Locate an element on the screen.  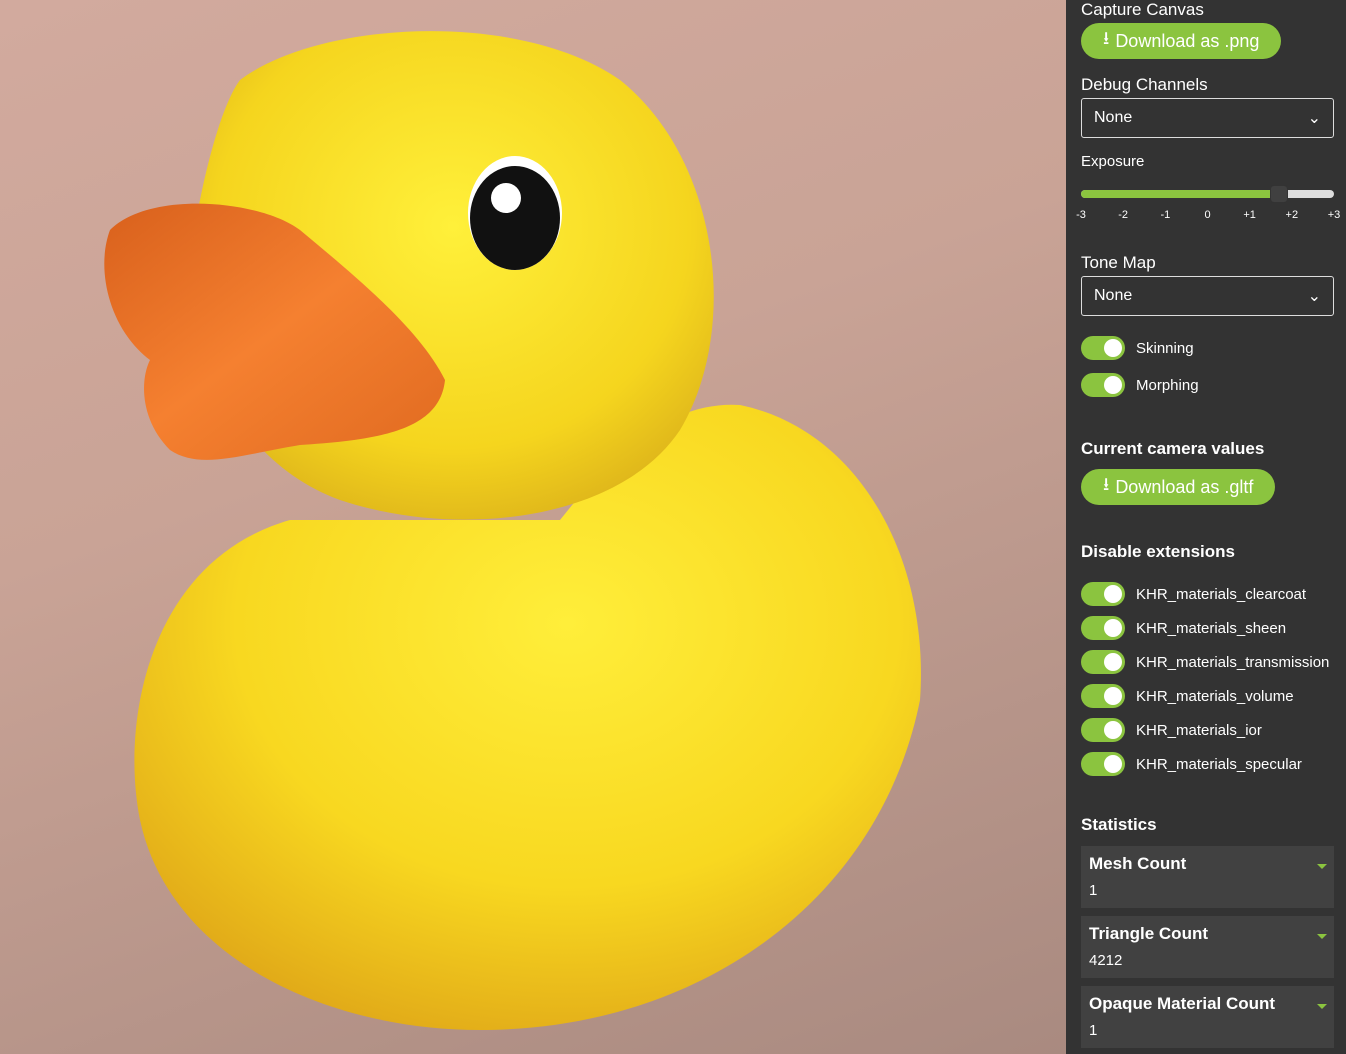
toggle-label: KHR_materials_specular is located at coordinates (1219, 764).